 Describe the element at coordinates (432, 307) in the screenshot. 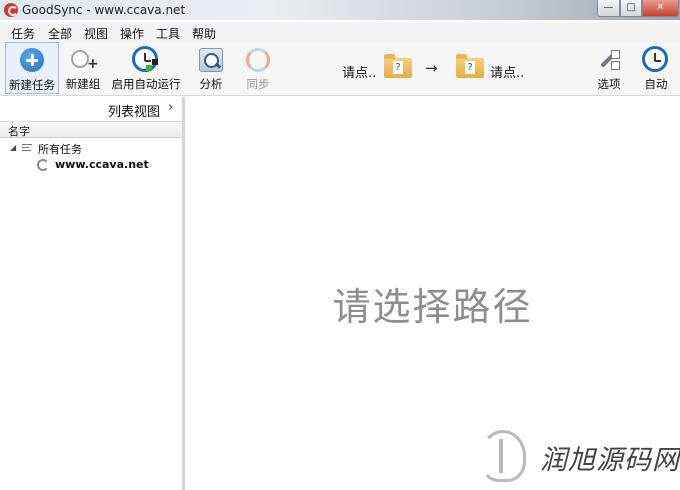

I see `select-path-placeholder: 请选择路径` at that location.